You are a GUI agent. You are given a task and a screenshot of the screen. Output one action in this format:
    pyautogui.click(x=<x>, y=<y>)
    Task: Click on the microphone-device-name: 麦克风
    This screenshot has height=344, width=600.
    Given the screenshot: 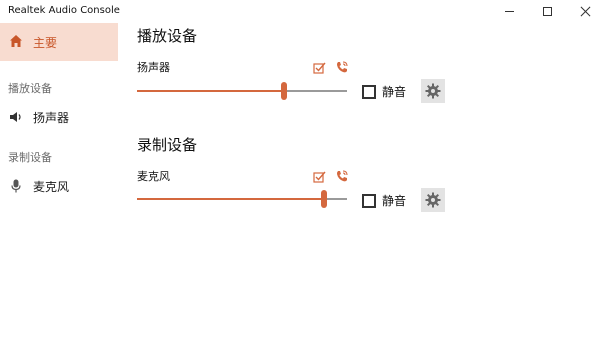 What is the action you would take?
    pyautogui.click(x=153, y=176)
    